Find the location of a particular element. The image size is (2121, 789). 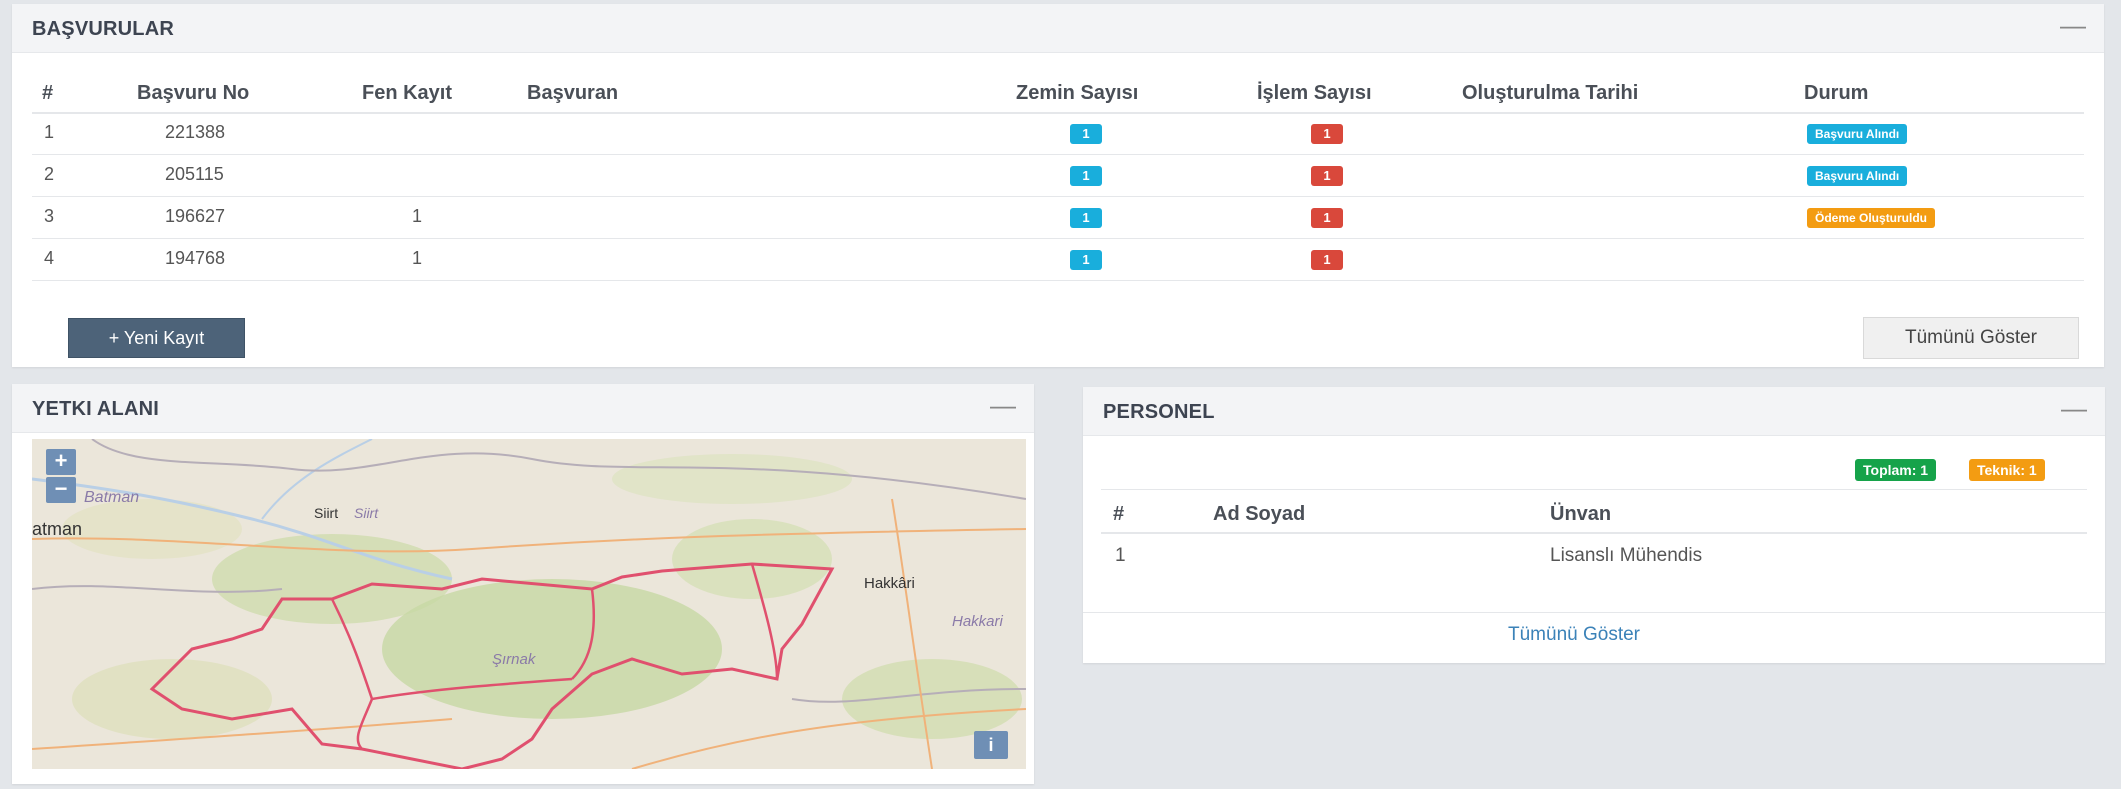

col-olusturulma-tarihi: Oluşturulma Tarihi is located at coordinates (1550, 93).